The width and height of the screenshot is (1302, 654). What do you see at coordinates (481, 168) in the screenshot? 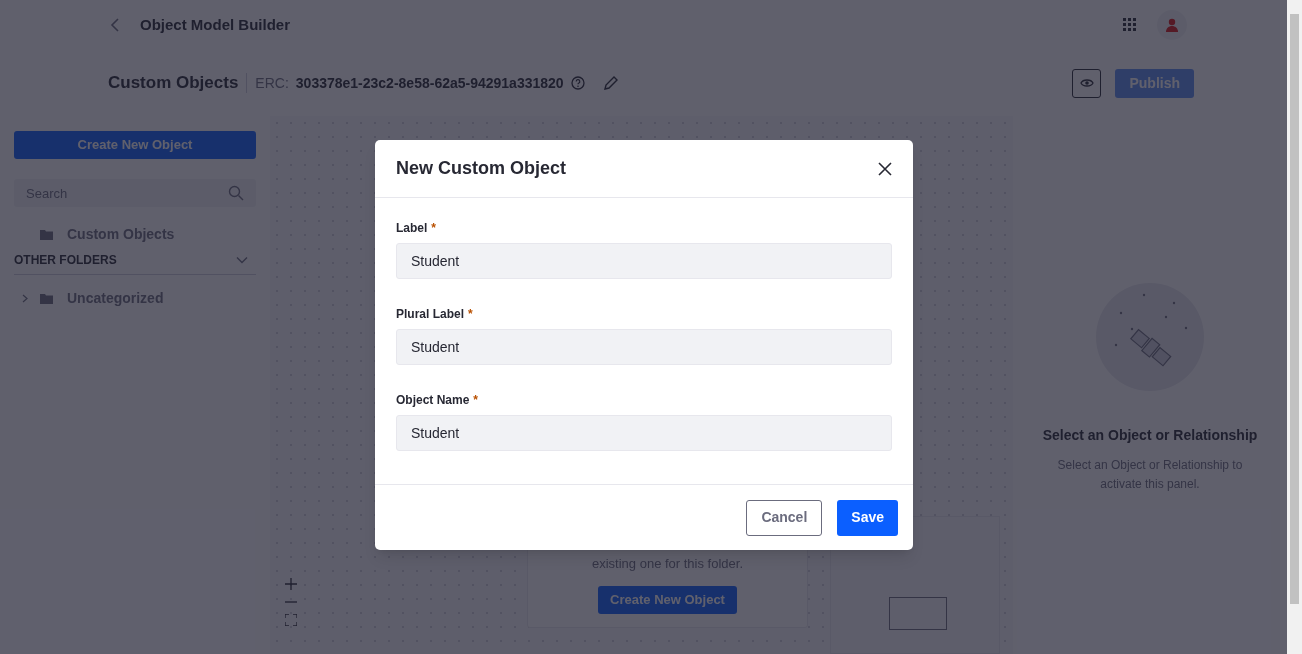
I see `modal-title: New Custom Object` at bounding box center [481, 168].